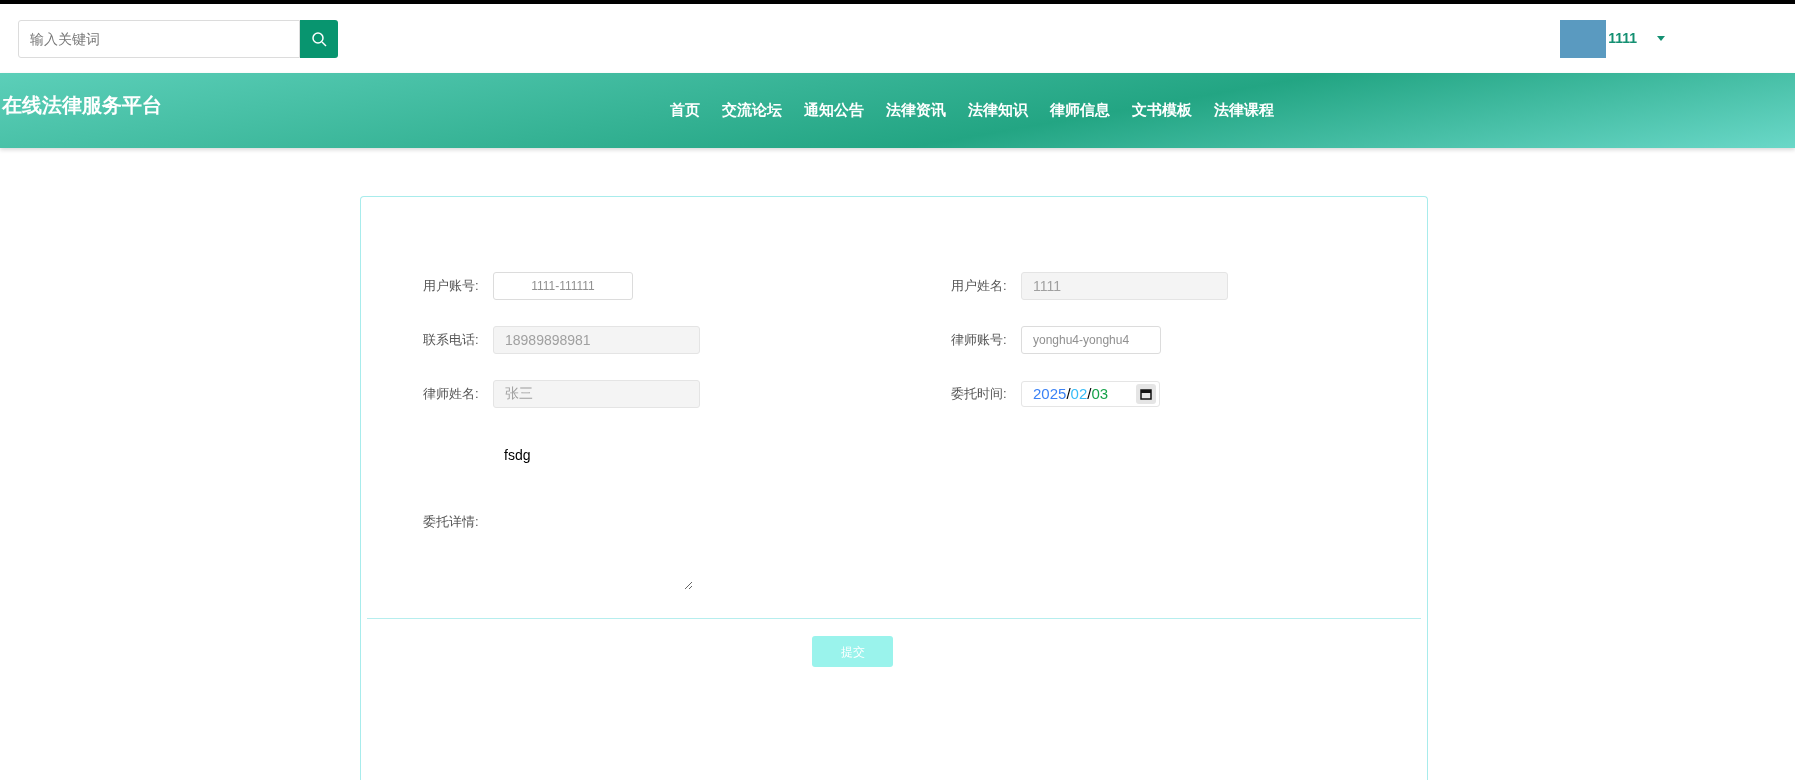 This screenshot has width=1795, height=780. I want to click on details-textarea: fsdg, so click(593, 517).